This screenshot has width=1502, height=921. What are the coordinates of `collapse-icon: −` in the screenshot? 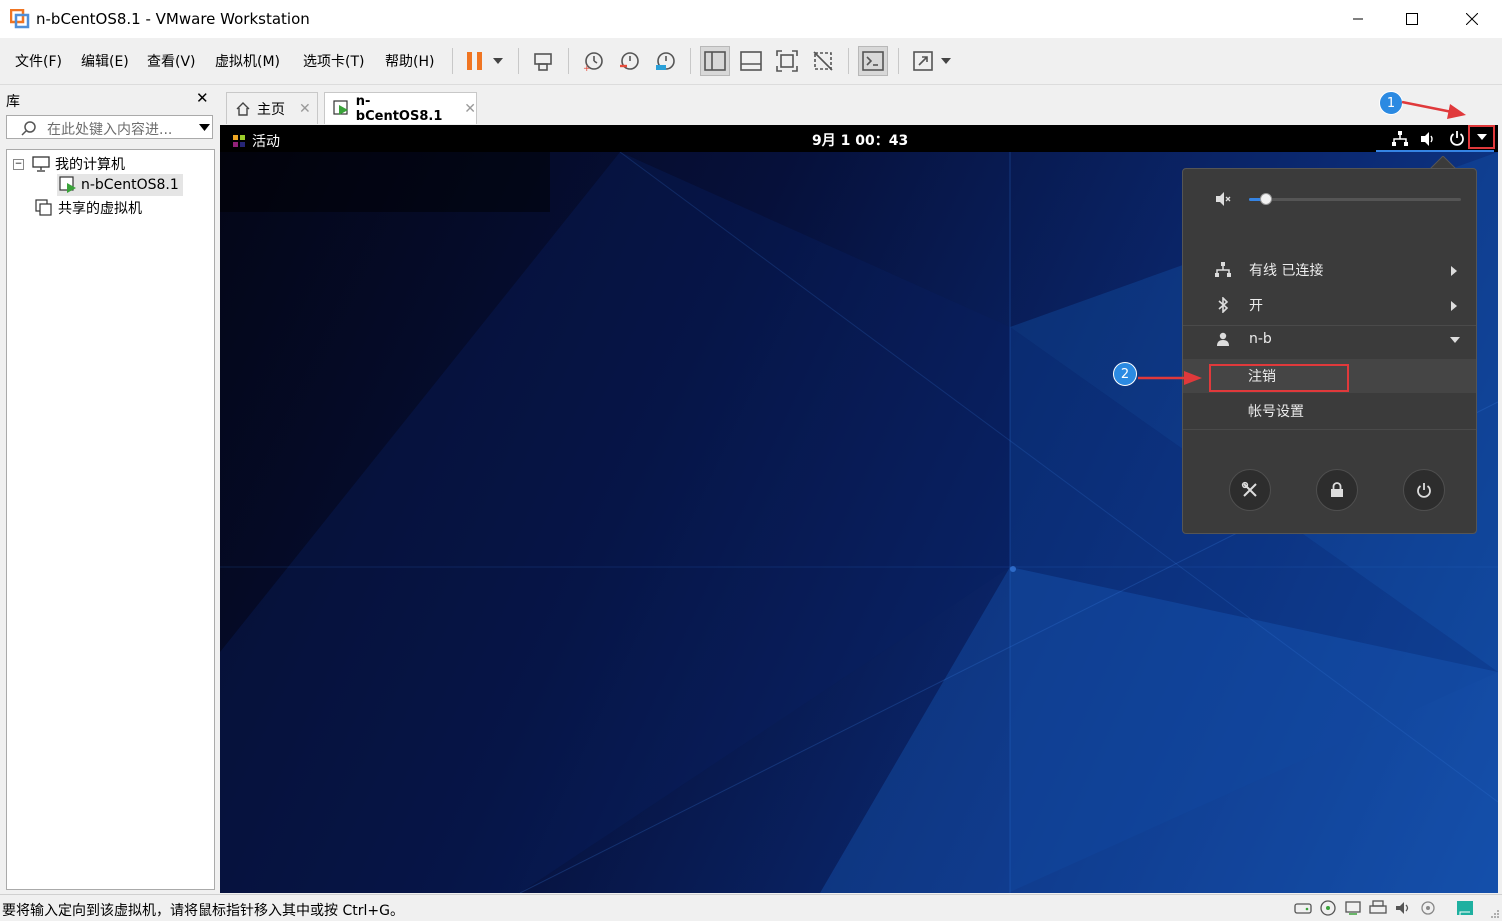 It's located at (18, 164).